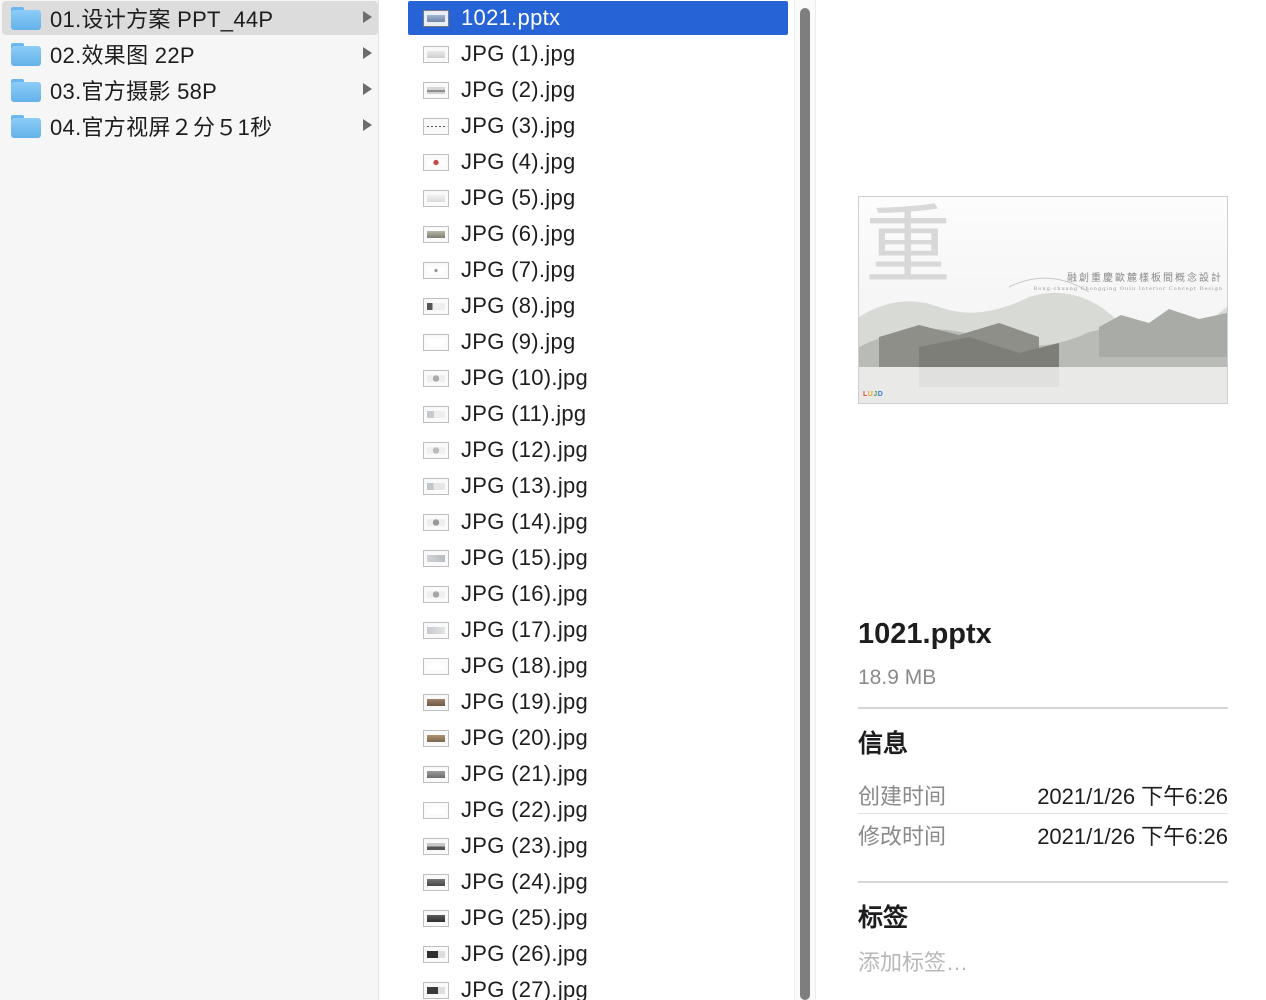  I want to click on file-row: JPG (23).jpg, so click(598, 846).